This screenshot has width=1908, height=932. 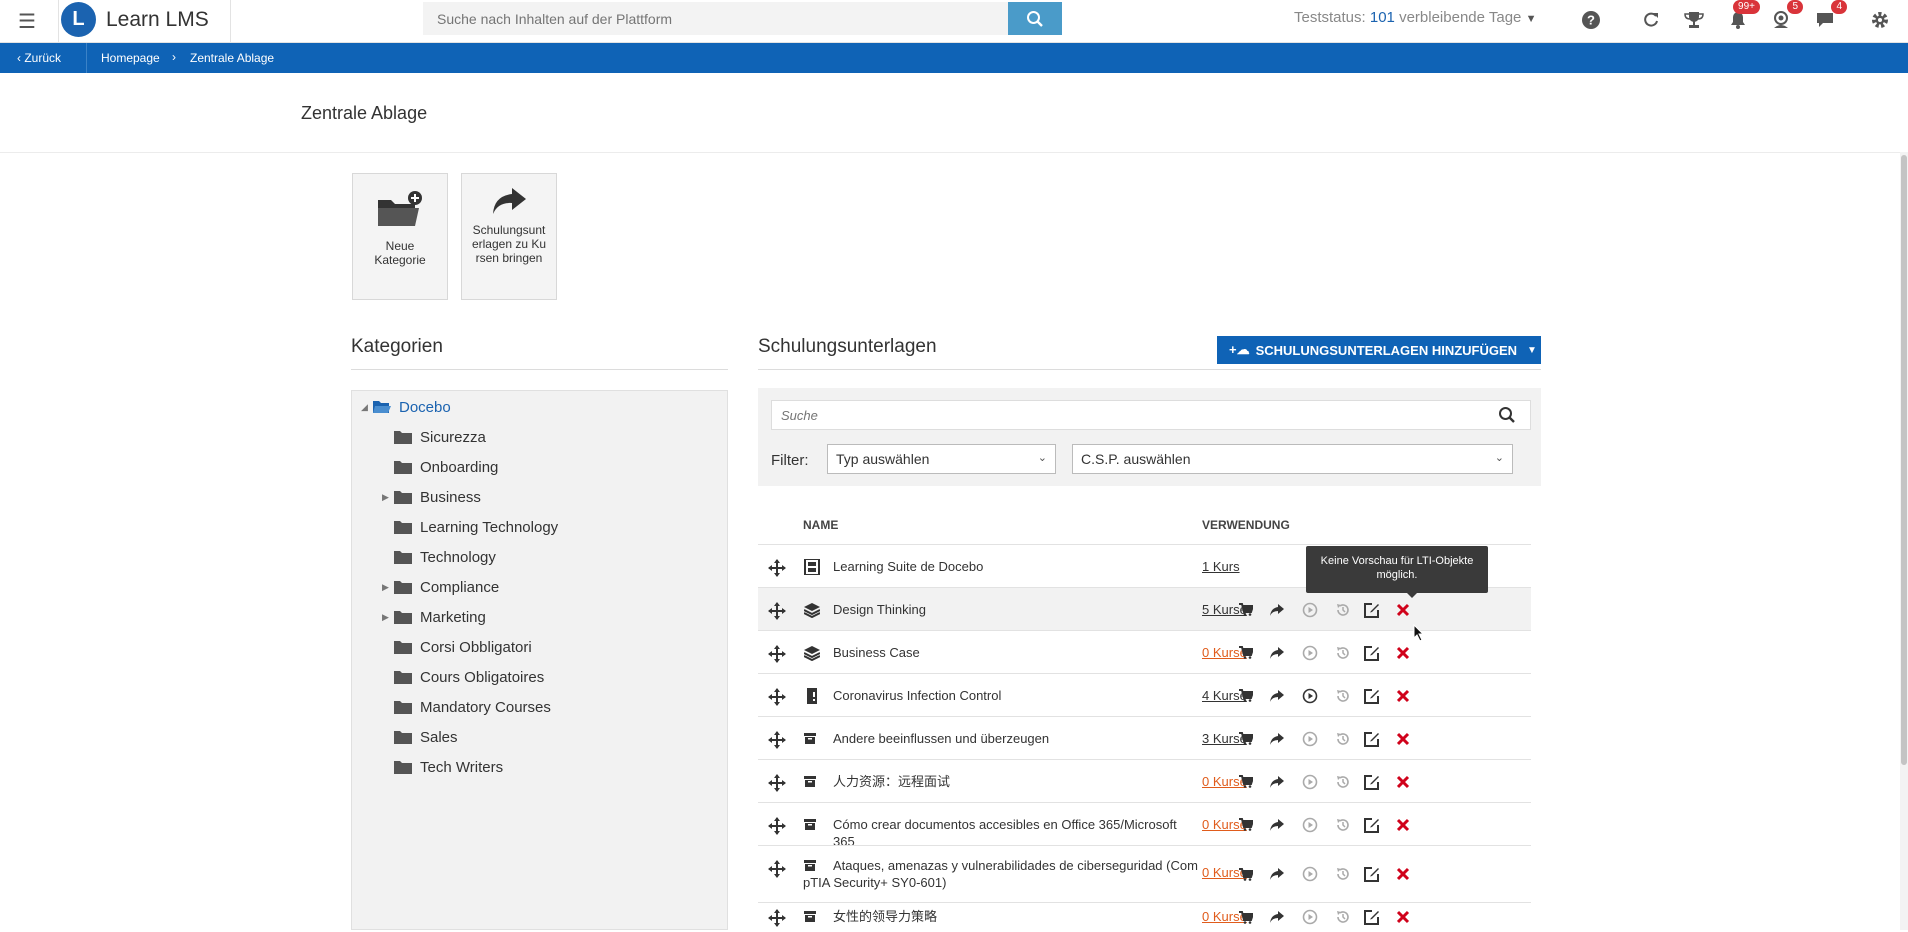 I want to click on app-title: Learn LMS, so click(x=157, y=20).